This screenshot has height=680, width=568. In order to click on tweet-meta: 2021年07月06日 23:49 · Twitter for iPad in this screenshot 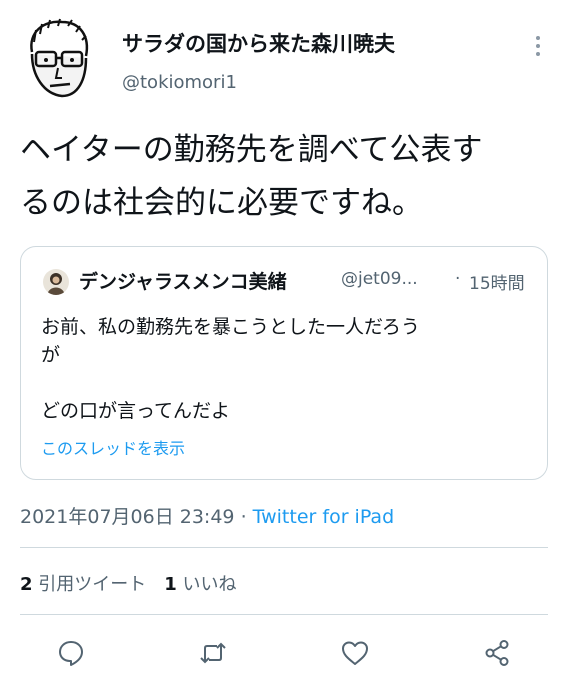, I will do `click(207, 515)`.